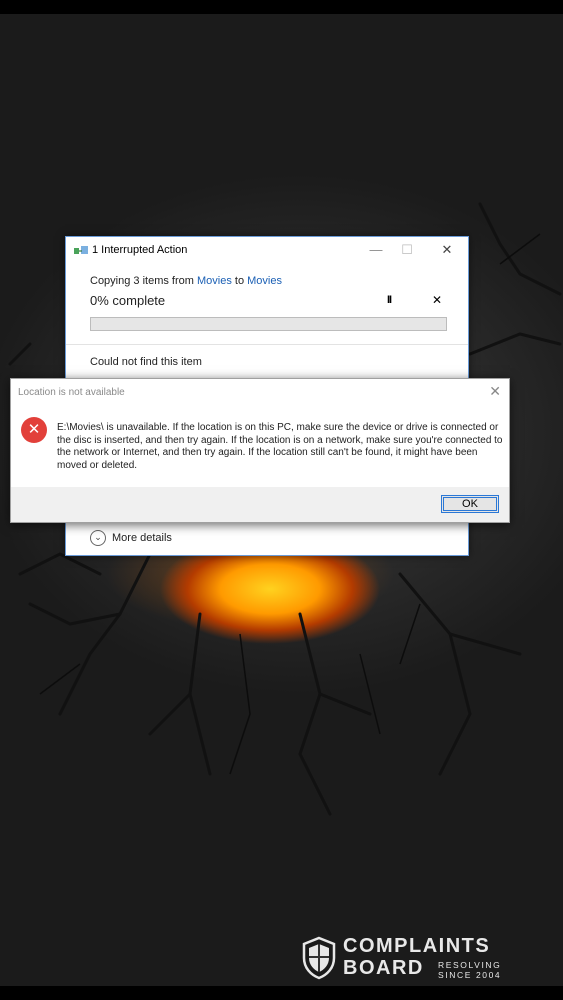 The image size is (563, 1000). Describe the element at coordinates (417, 946) in the screenshot. I see `watermark-line1: COMPLAINTS` at that location.